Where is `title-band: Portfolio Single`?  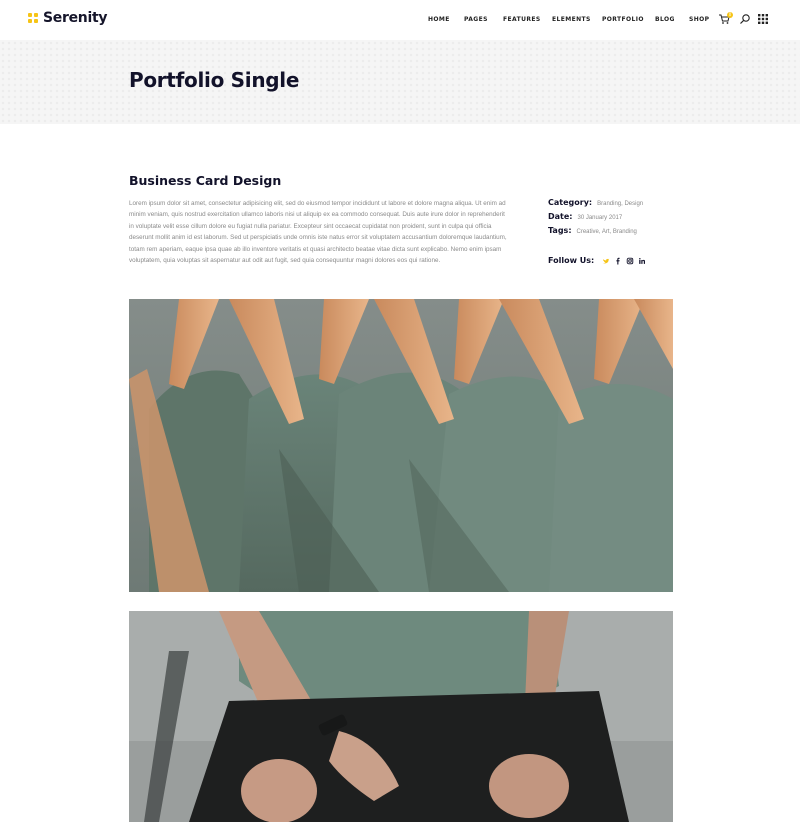
title-band: Portfolio Single is located at coordinates (400, 82).